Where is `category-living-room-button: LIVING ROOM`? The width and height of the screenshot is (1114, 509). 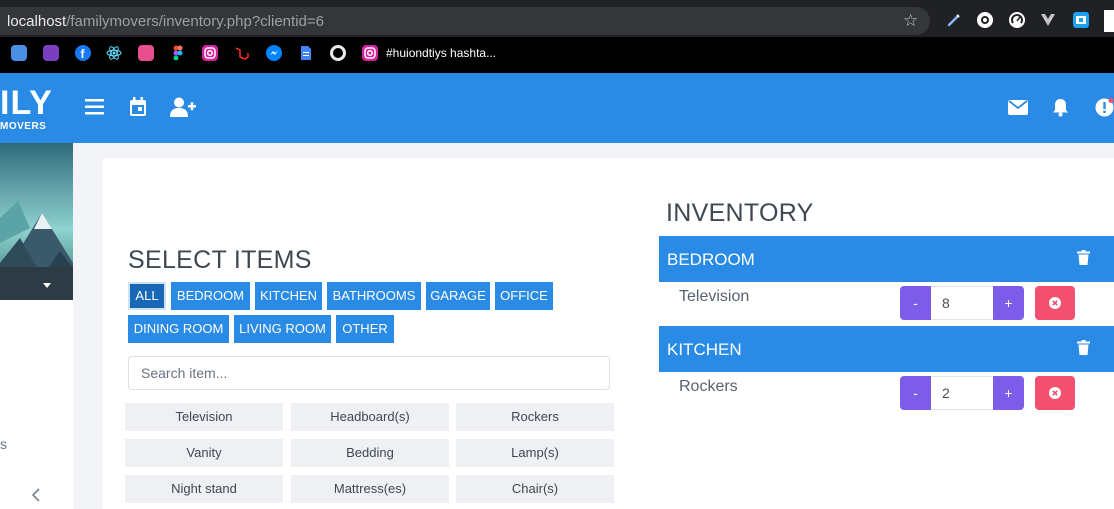 category-living-room-button: LIVING ROOM is located at coordinates (282, 329).